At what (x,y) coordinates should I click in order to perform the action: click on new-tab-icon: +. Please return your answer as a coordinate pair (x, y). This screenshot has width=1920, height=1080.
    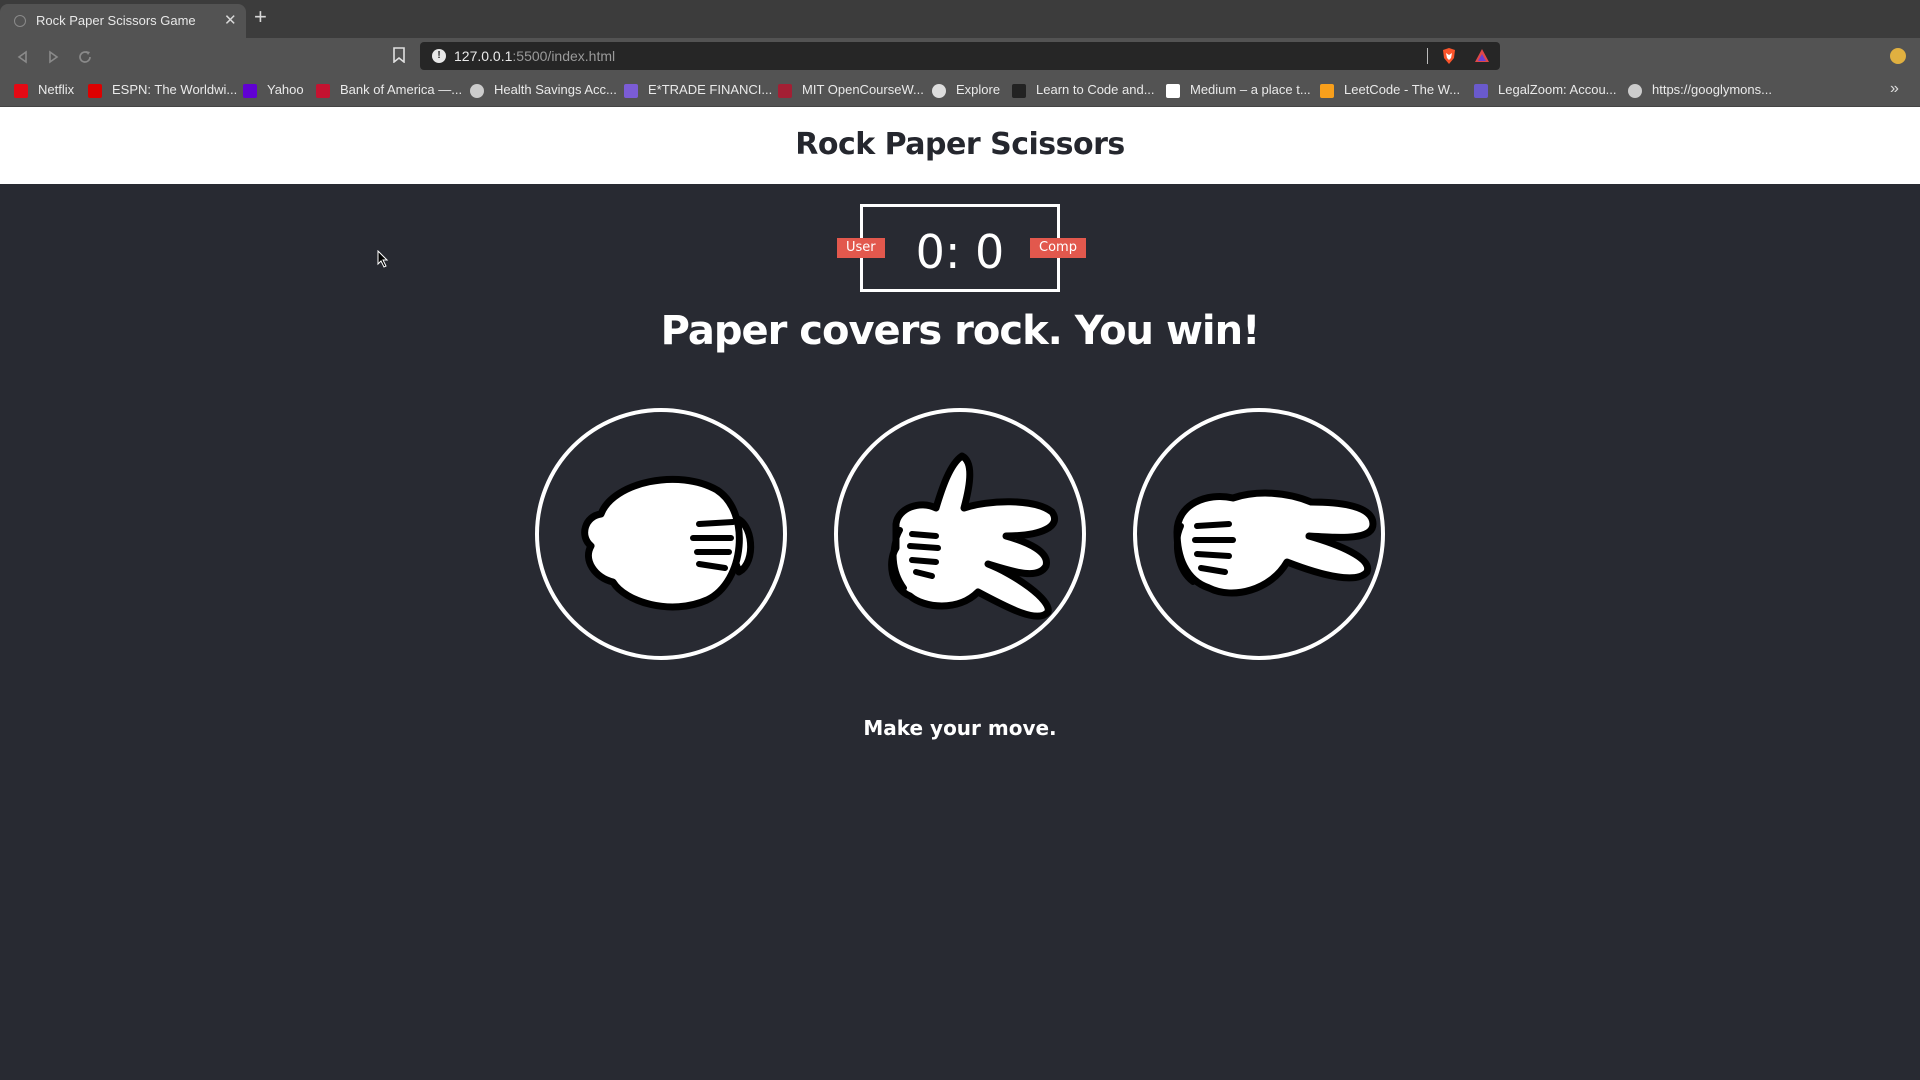
    Looking at the image, I should click on (260, 17).